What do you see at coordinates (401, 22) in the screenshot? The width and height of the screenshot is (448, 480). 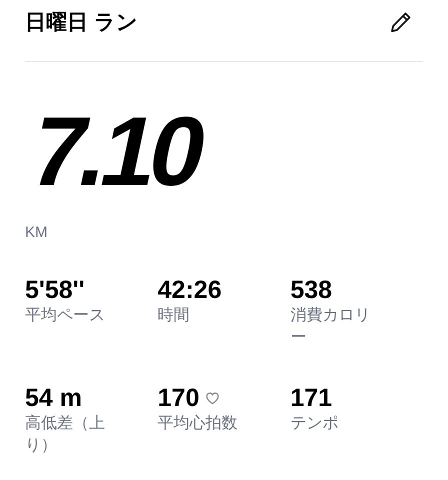 I see `edit-icon` at bounding box center [401, 22].